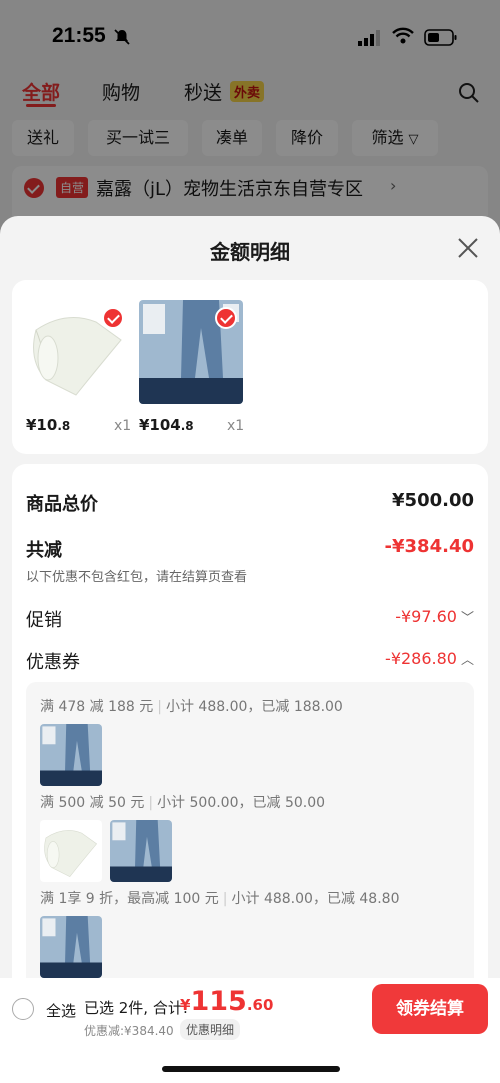  I want to click on product-price: ¥104.8, so click(166, 425).